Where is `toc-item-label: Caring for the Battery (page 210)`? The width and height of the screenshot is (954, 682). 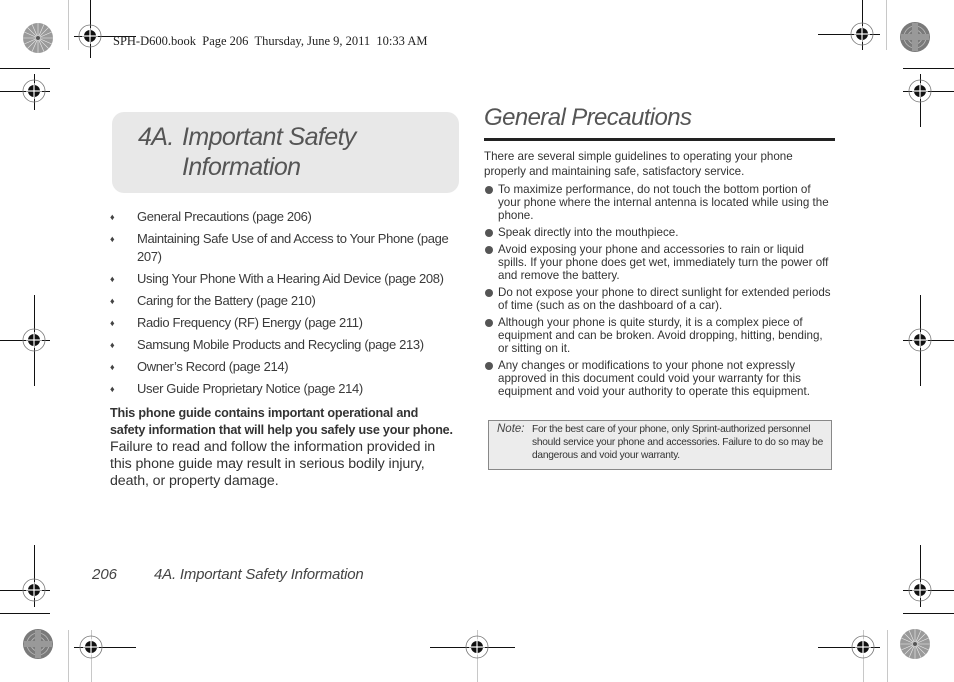
toc-item-label: Caring for the Battery (page 210) is located at coordinates (226, 300).